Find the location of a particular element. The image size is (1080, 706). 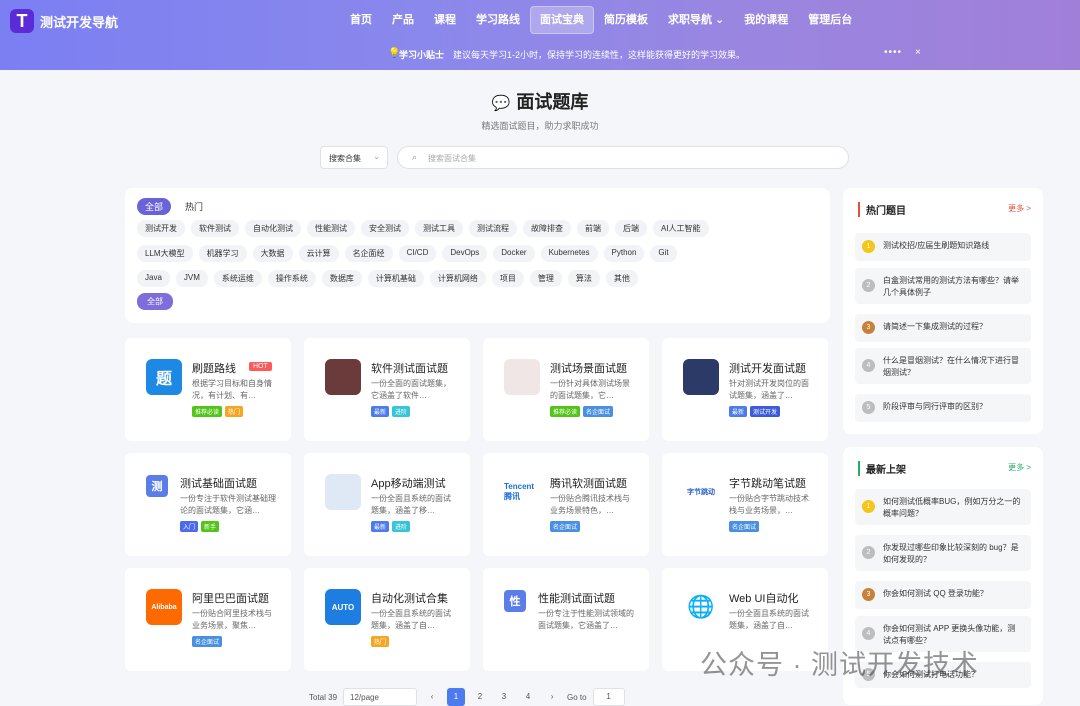

filter-tab-all: 全部 is located at coordinates (154, 206).